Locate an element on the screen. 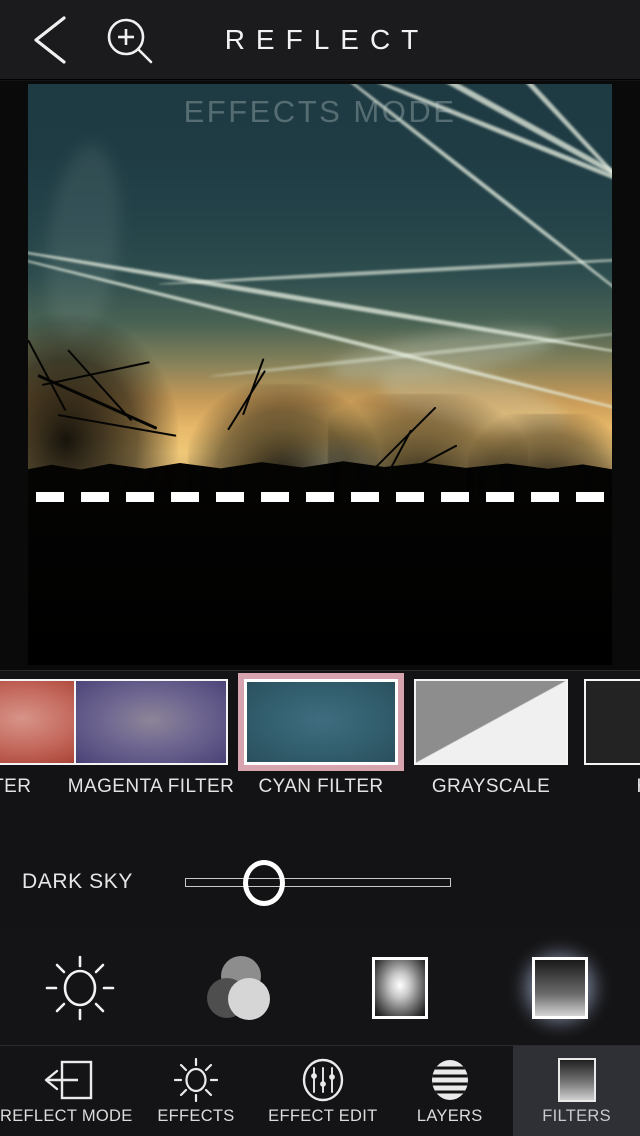 Image resolution: width=640 pixels, height=1136 pixels. nav-tab-label: LAYERS is located at coordinates (449, 1115).